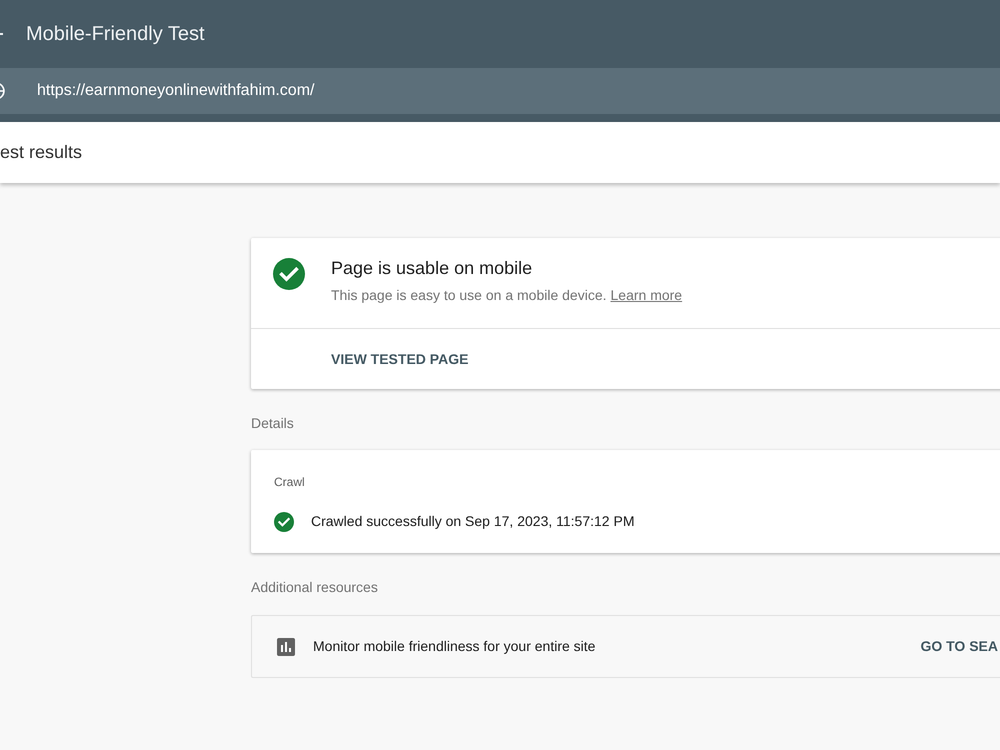 The width and height of the screenshot is (1000, 750). Describe the element at coordinates (646, 295) in the screenshot. I see `learn-more-link: Learn more` at that location.